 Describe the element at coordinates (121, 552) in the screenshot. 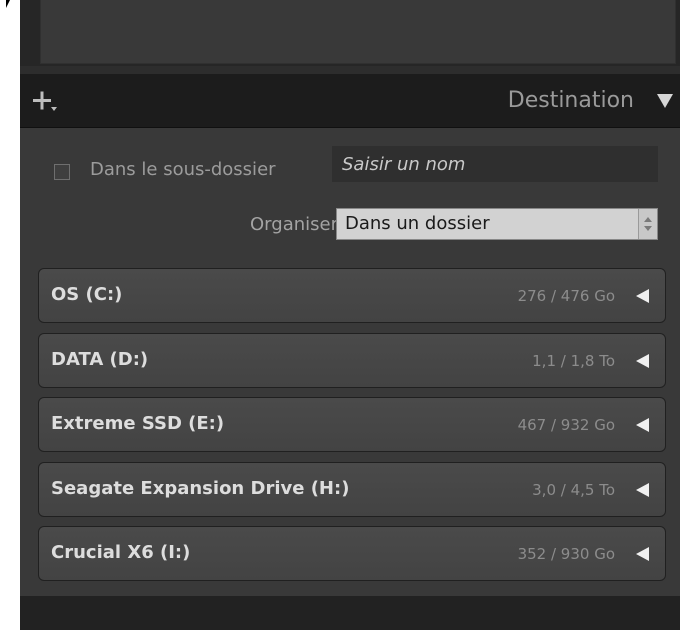

I see `drive-name: Crucial X6 (I:)` at that location.